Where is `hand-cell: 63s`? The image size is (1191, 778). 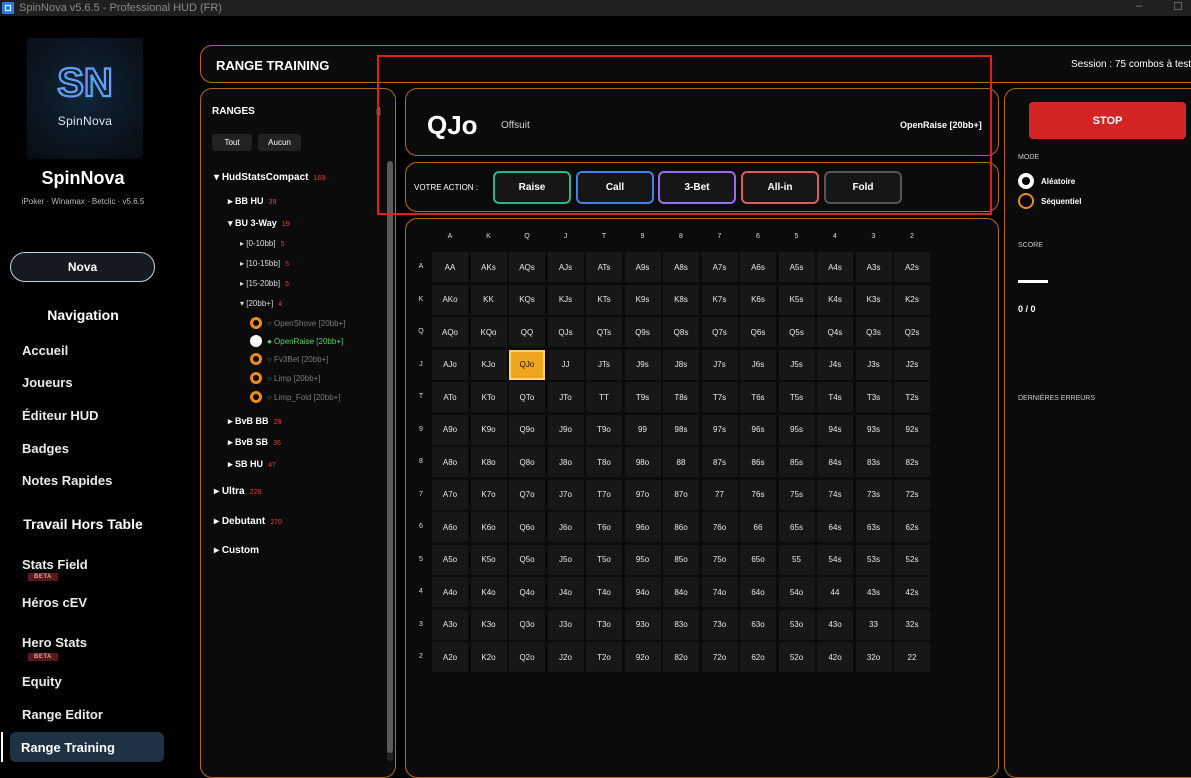 hand-cell: 63s is located at coordinates (873, 527).